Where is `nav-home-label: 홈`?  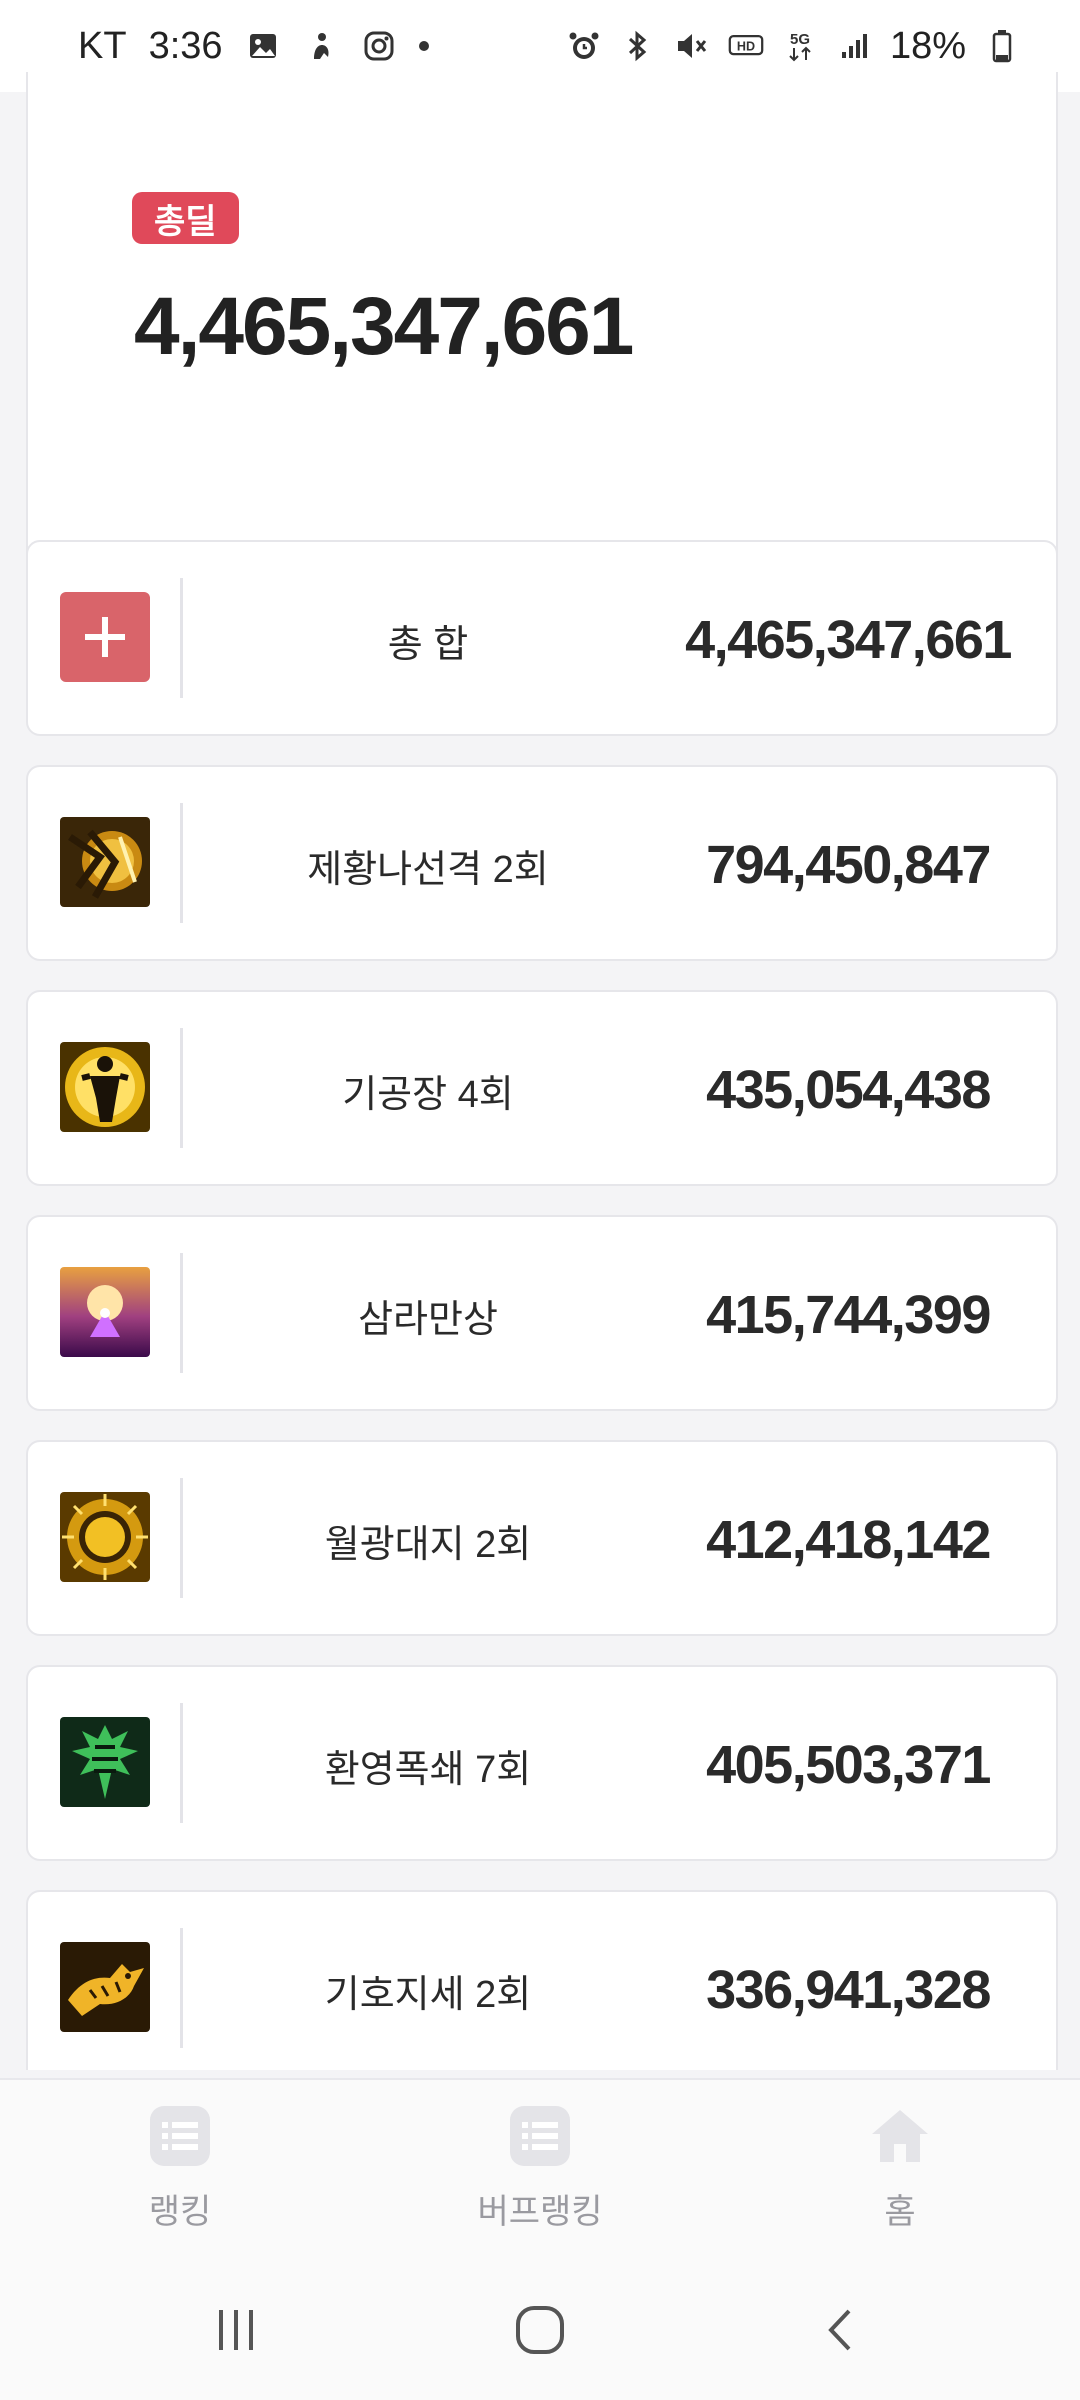
nav-home-label: 홈 is located at coordinates (900, 2212).